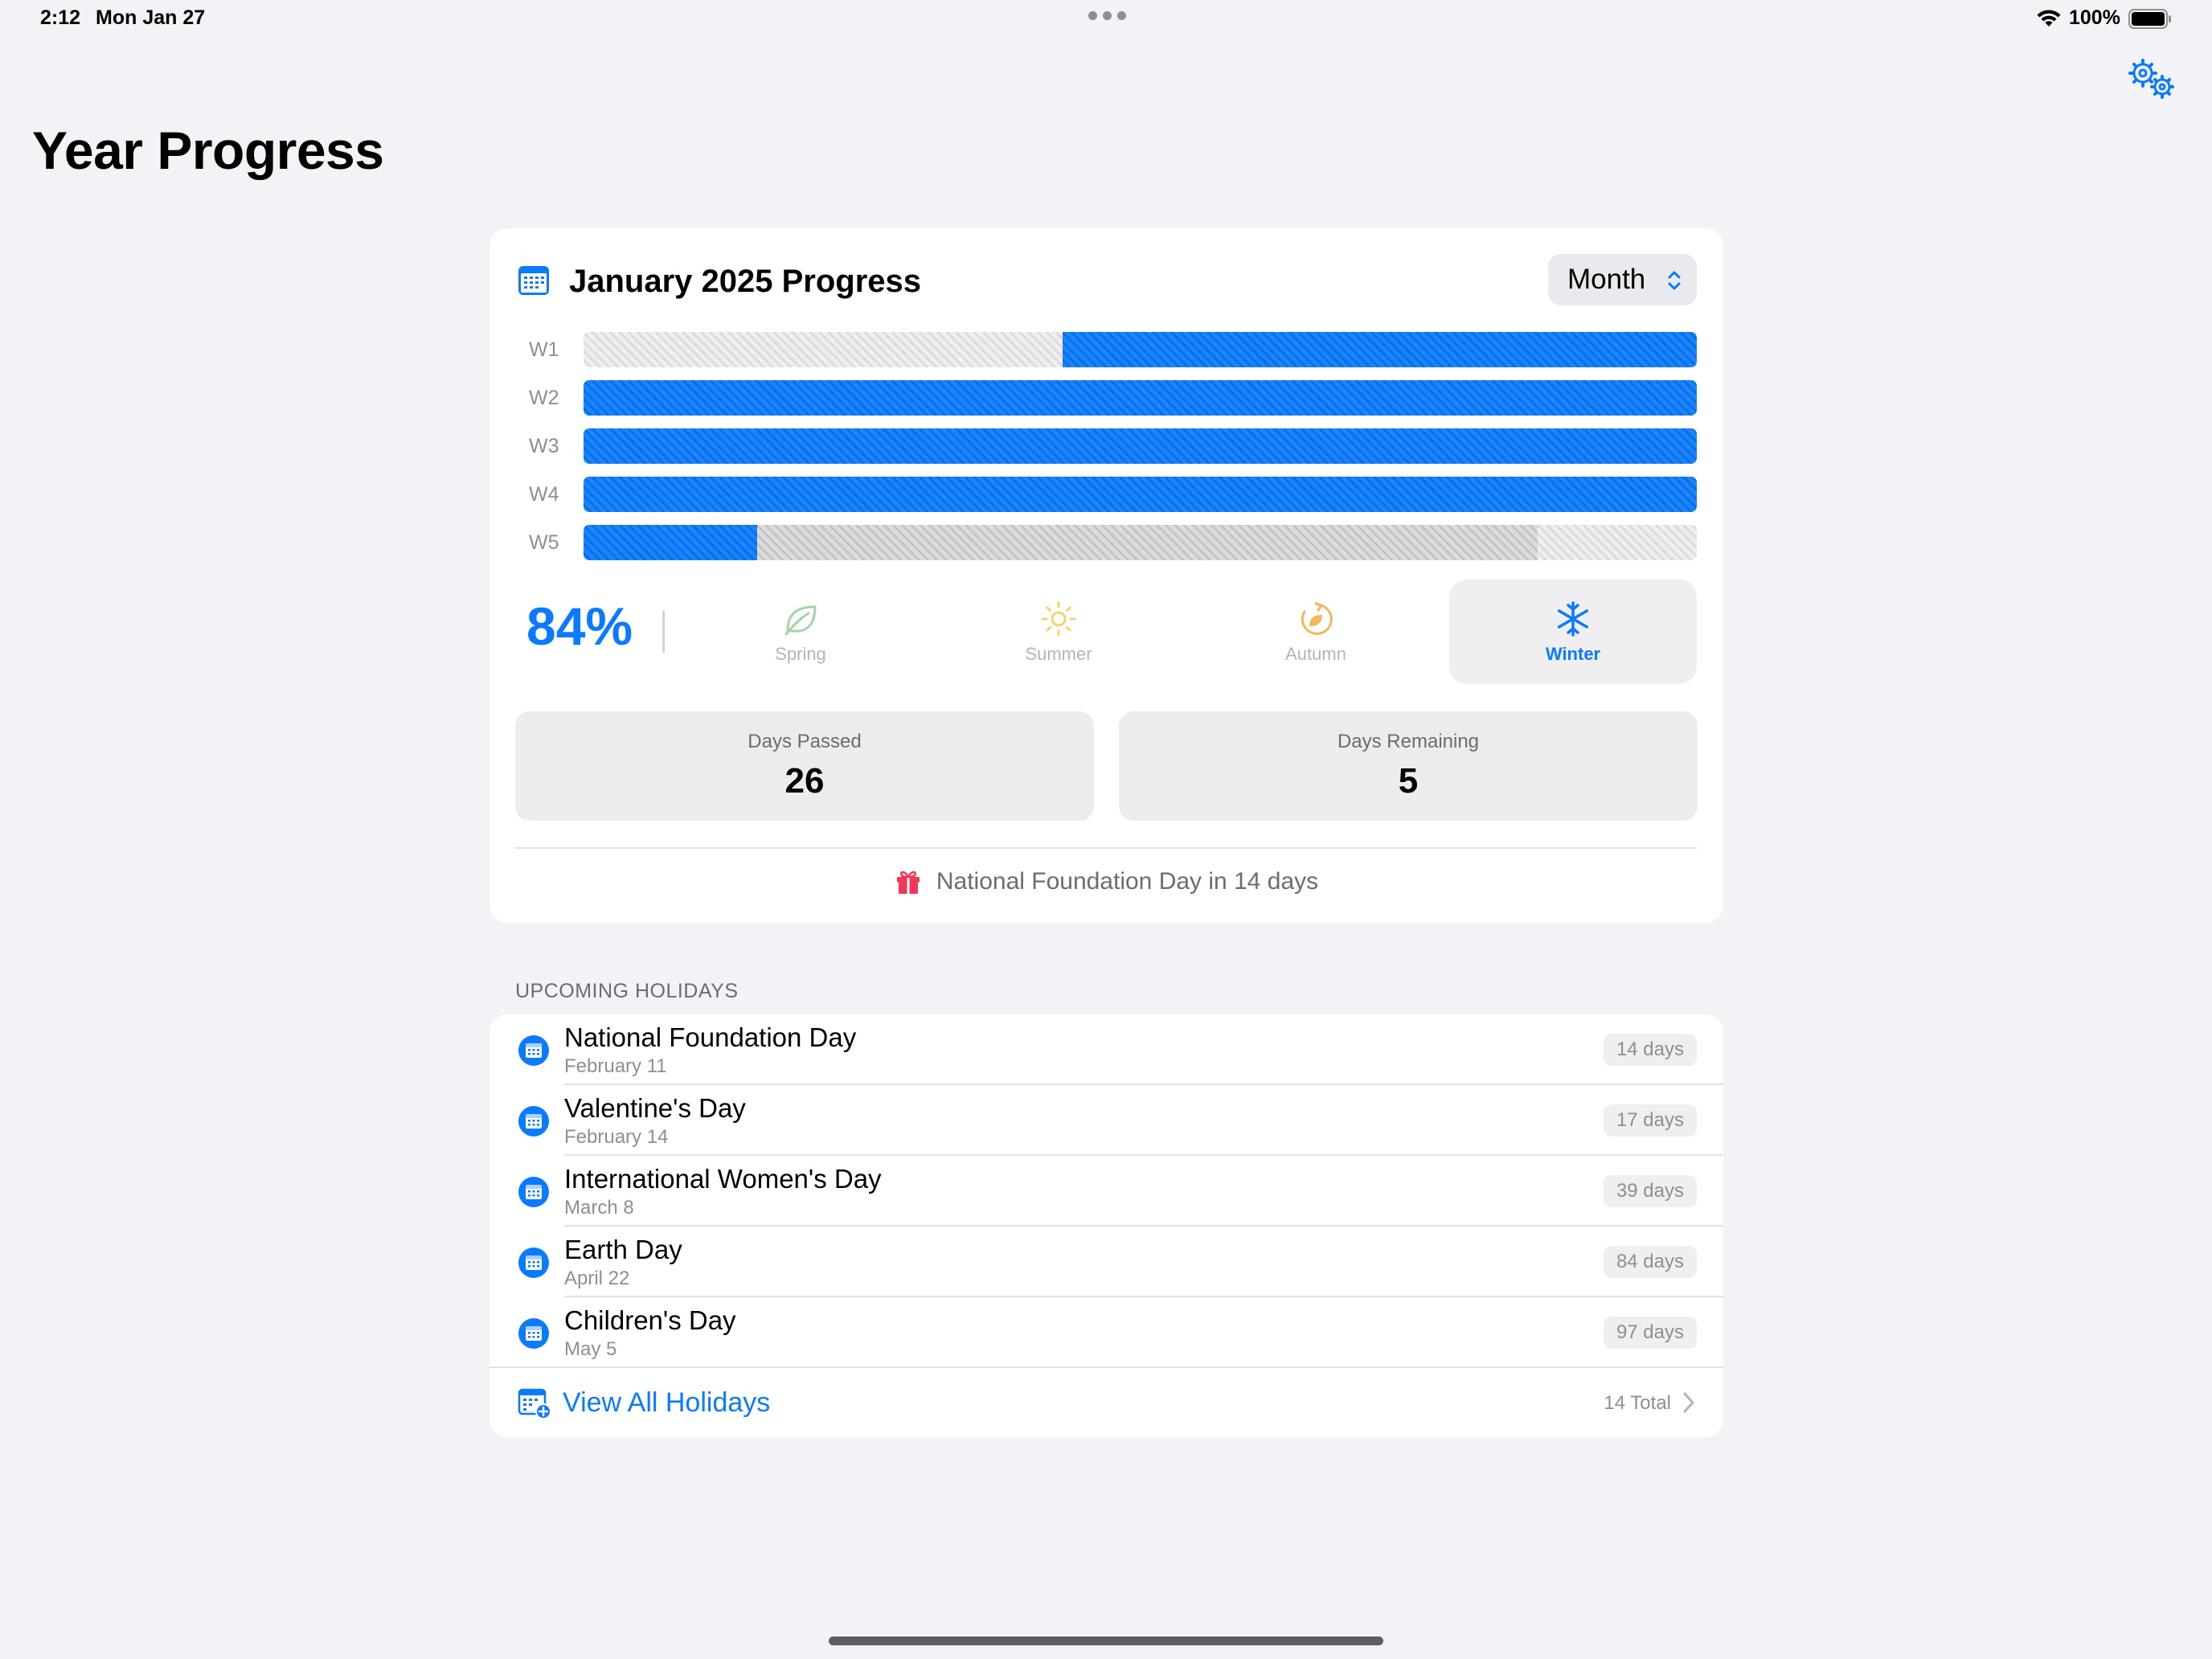 Image resolution: width=2212 pixels, height=1659 pixels. I want to click on holiday-date: March 8, so click(599, 1208).